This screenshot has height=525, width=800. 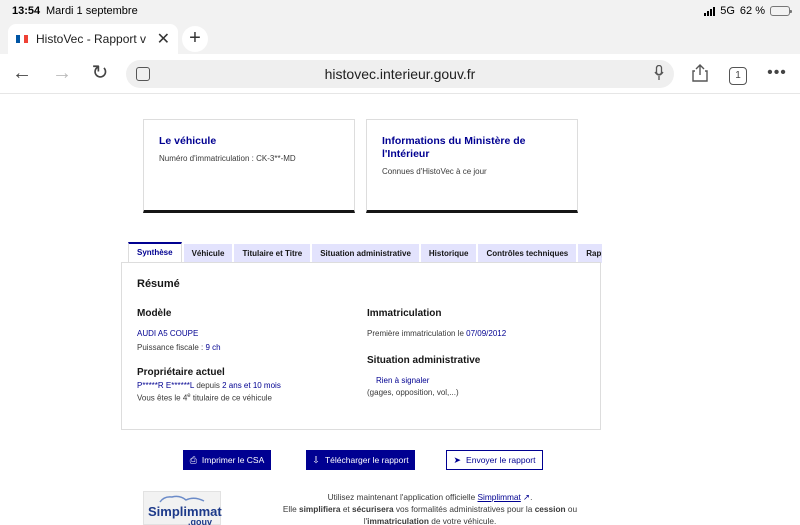 What do you see at coordinates (346, 509) in the screenshot?
I see `promo-line2-c: et` at bounding box center [346, 509].